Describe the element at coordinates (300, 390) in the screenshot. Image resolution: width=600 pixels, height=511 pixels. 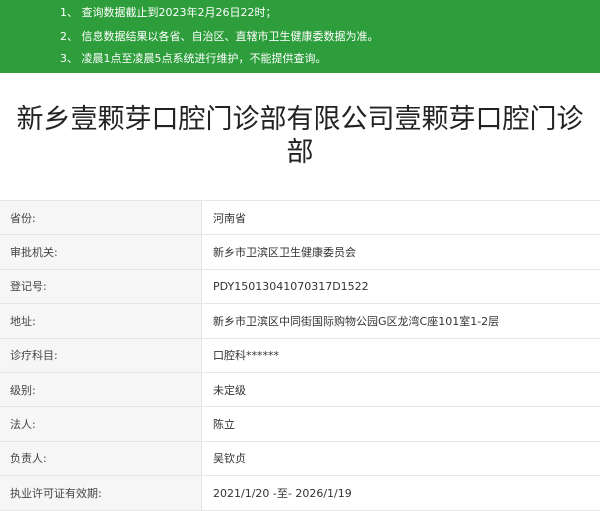
I see `row-level: 级别: 未定级` at that location.